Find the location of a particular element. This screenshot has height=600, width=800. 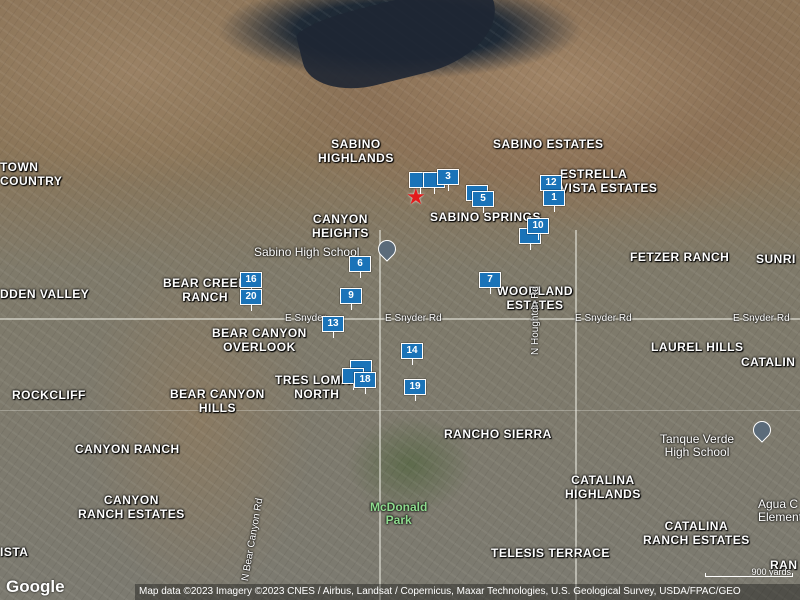

poi-label: McDonald Park is located at coordinates (399, 513).